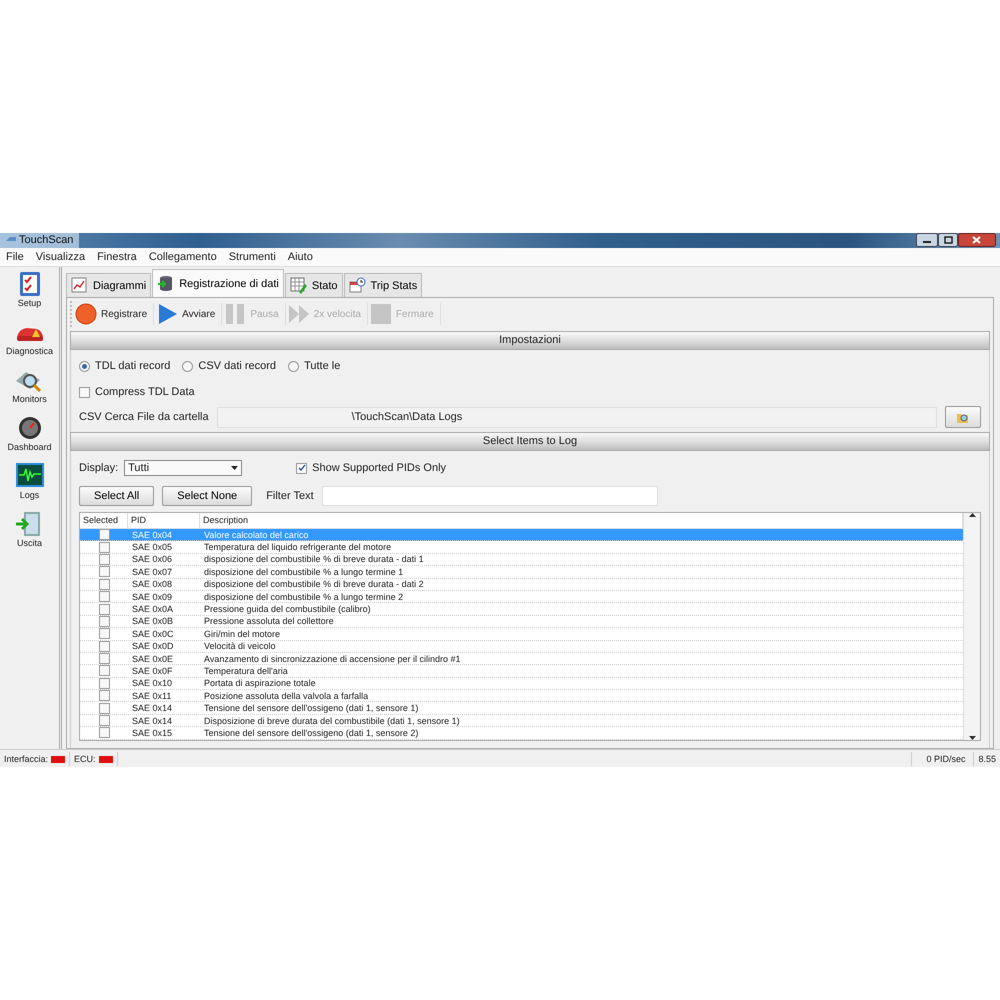  I want to click on table-cell-text: SAE 0x08, so click(152, 584).